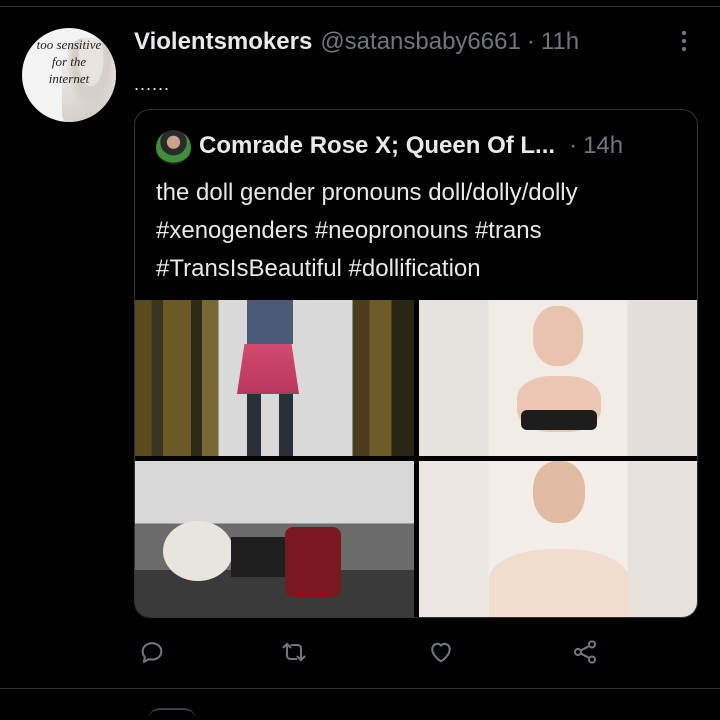 The image size is (720, 720). Describe the element at coordinates (318, 268) in the screenshot. I see `quoted-text-line: #TransIsBeautiful #dollification` at that location.